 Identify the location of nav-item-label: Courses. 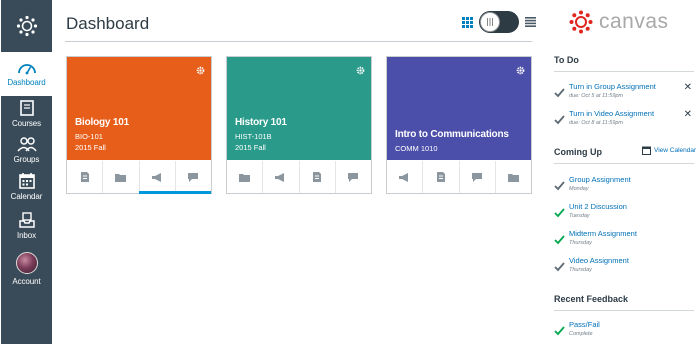
(26, 123).